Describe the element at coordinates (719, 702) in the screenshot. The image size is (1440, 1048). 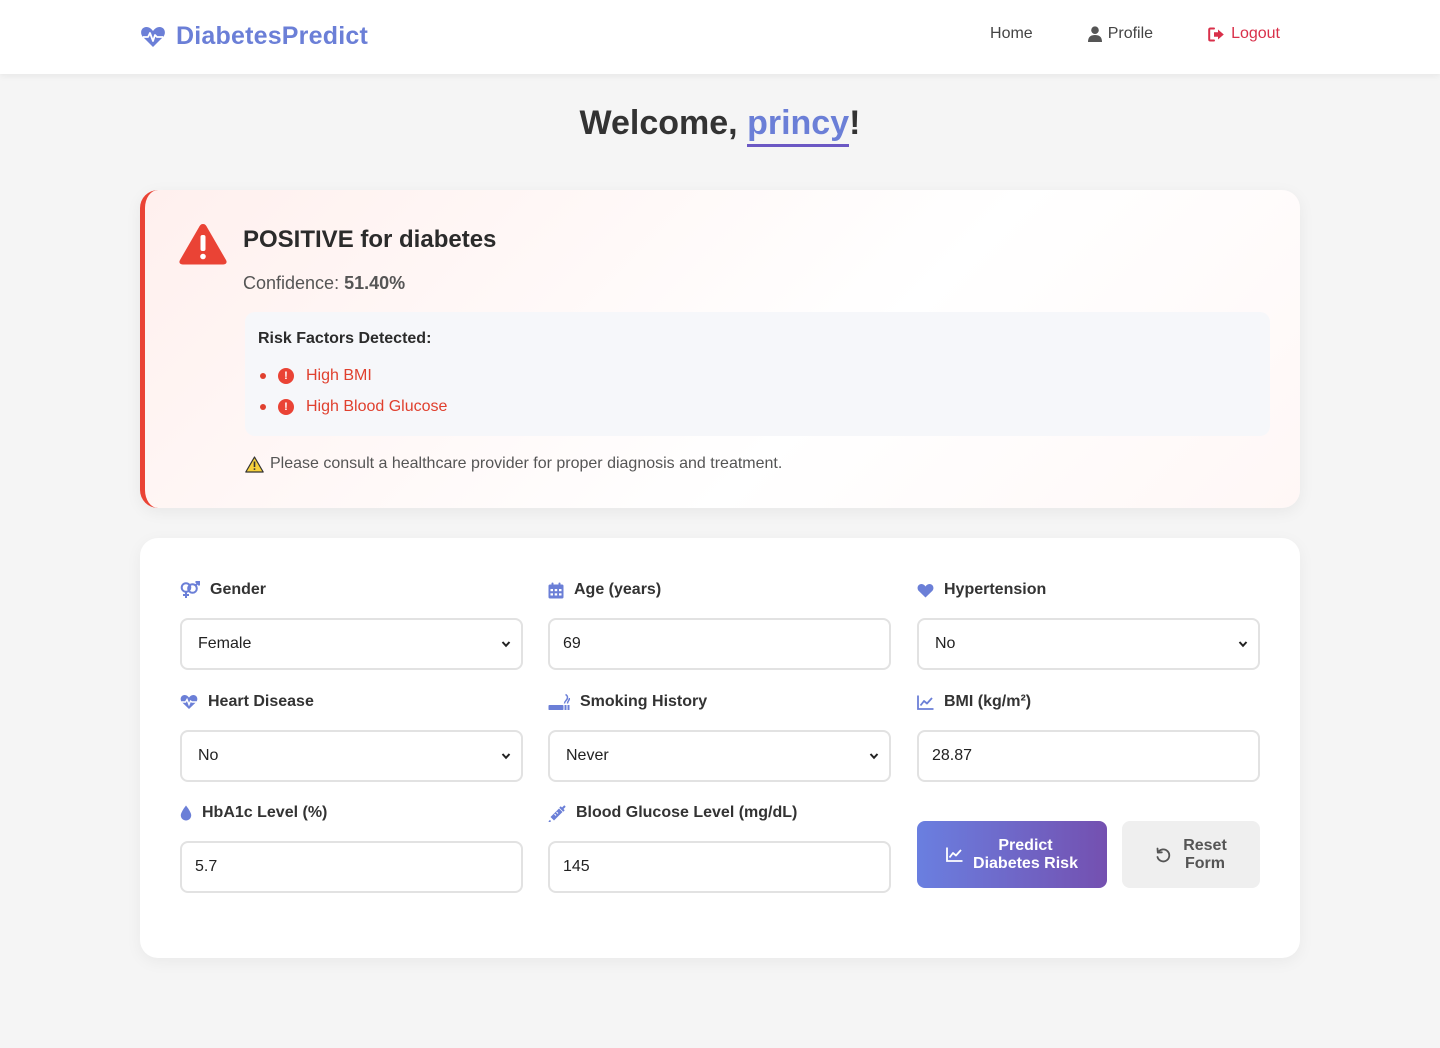
I see `smoking-label: Smoking History` at that location.